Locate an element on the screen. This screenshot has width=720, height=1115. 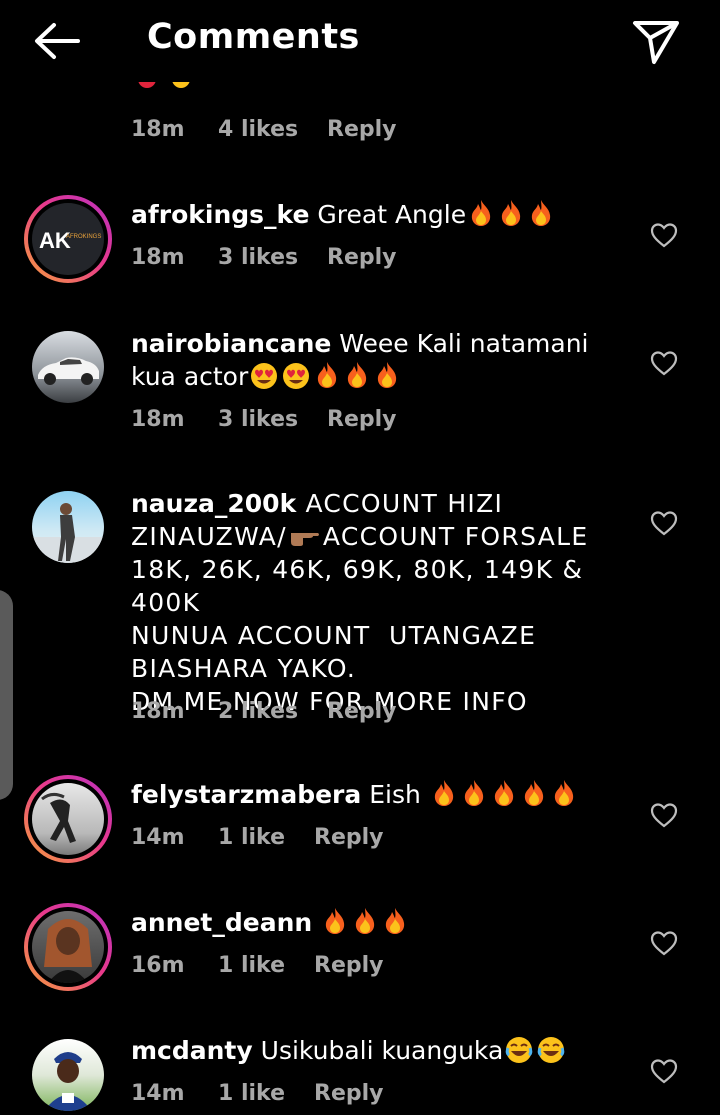
comment-text-line: ACCOUNT FORSALE is located at coordinates (455, 536).